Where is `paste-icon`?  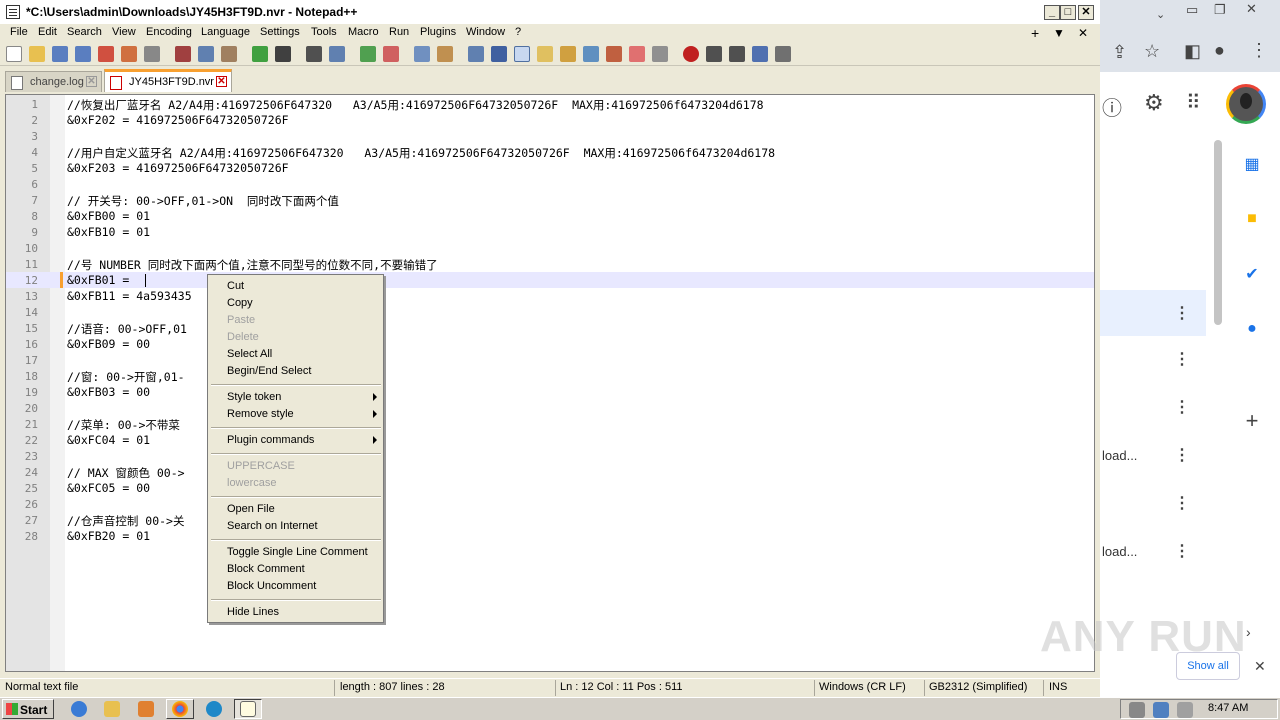 paste-icon is located at coordinates (229, 54).